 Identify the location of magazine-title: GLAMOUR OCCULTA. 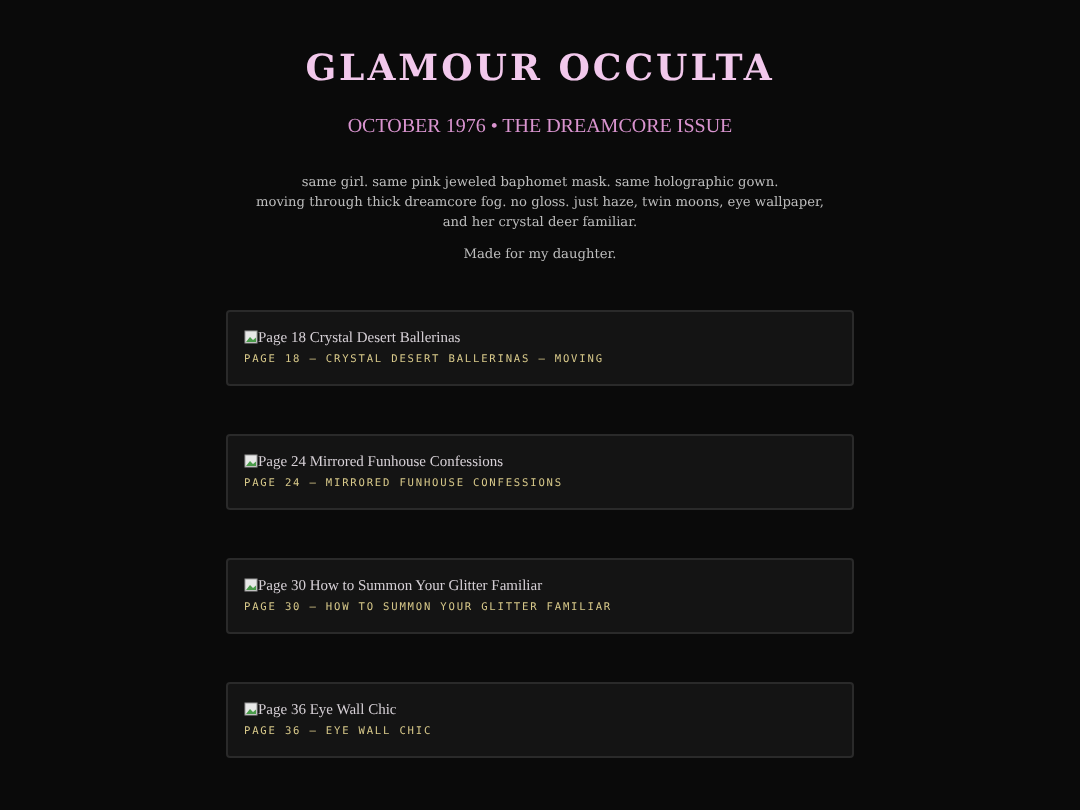
(540, 69).